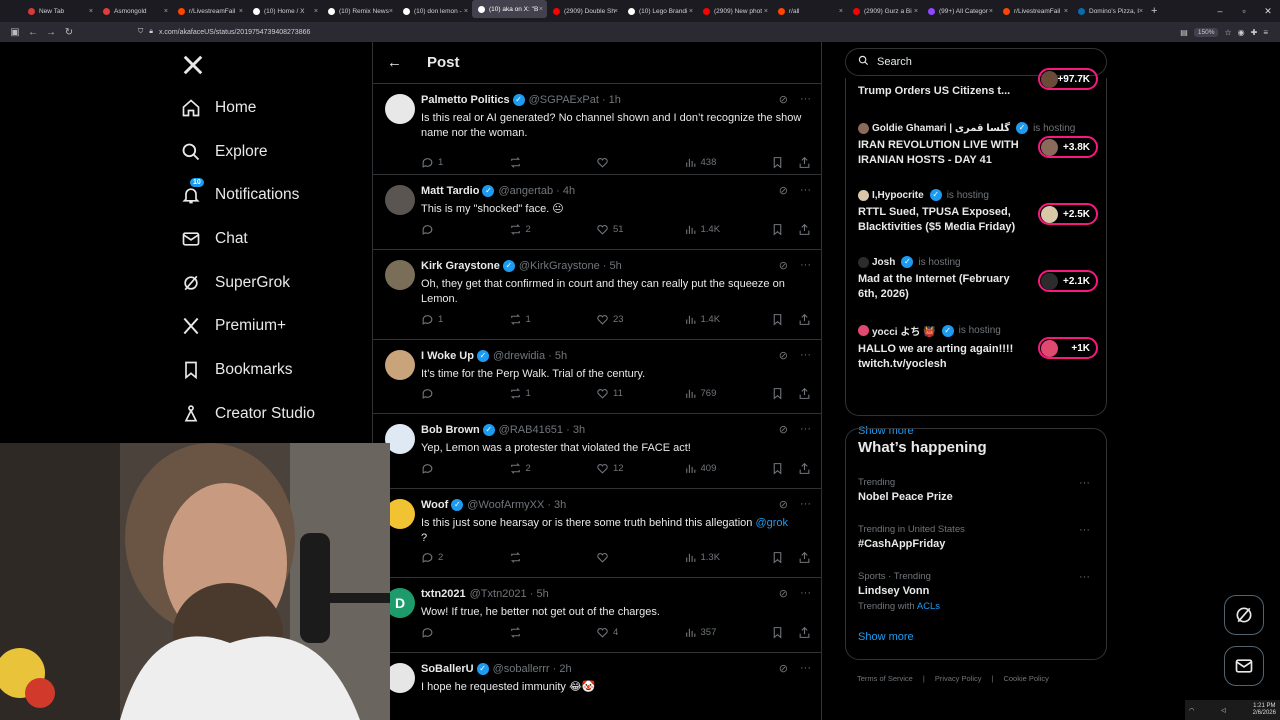  What do you see at coordinates (941, 128) in the screenshot?
I see `host-name: Goldie Ghamari | گلسا قمری` at bounding box center [941, 128].